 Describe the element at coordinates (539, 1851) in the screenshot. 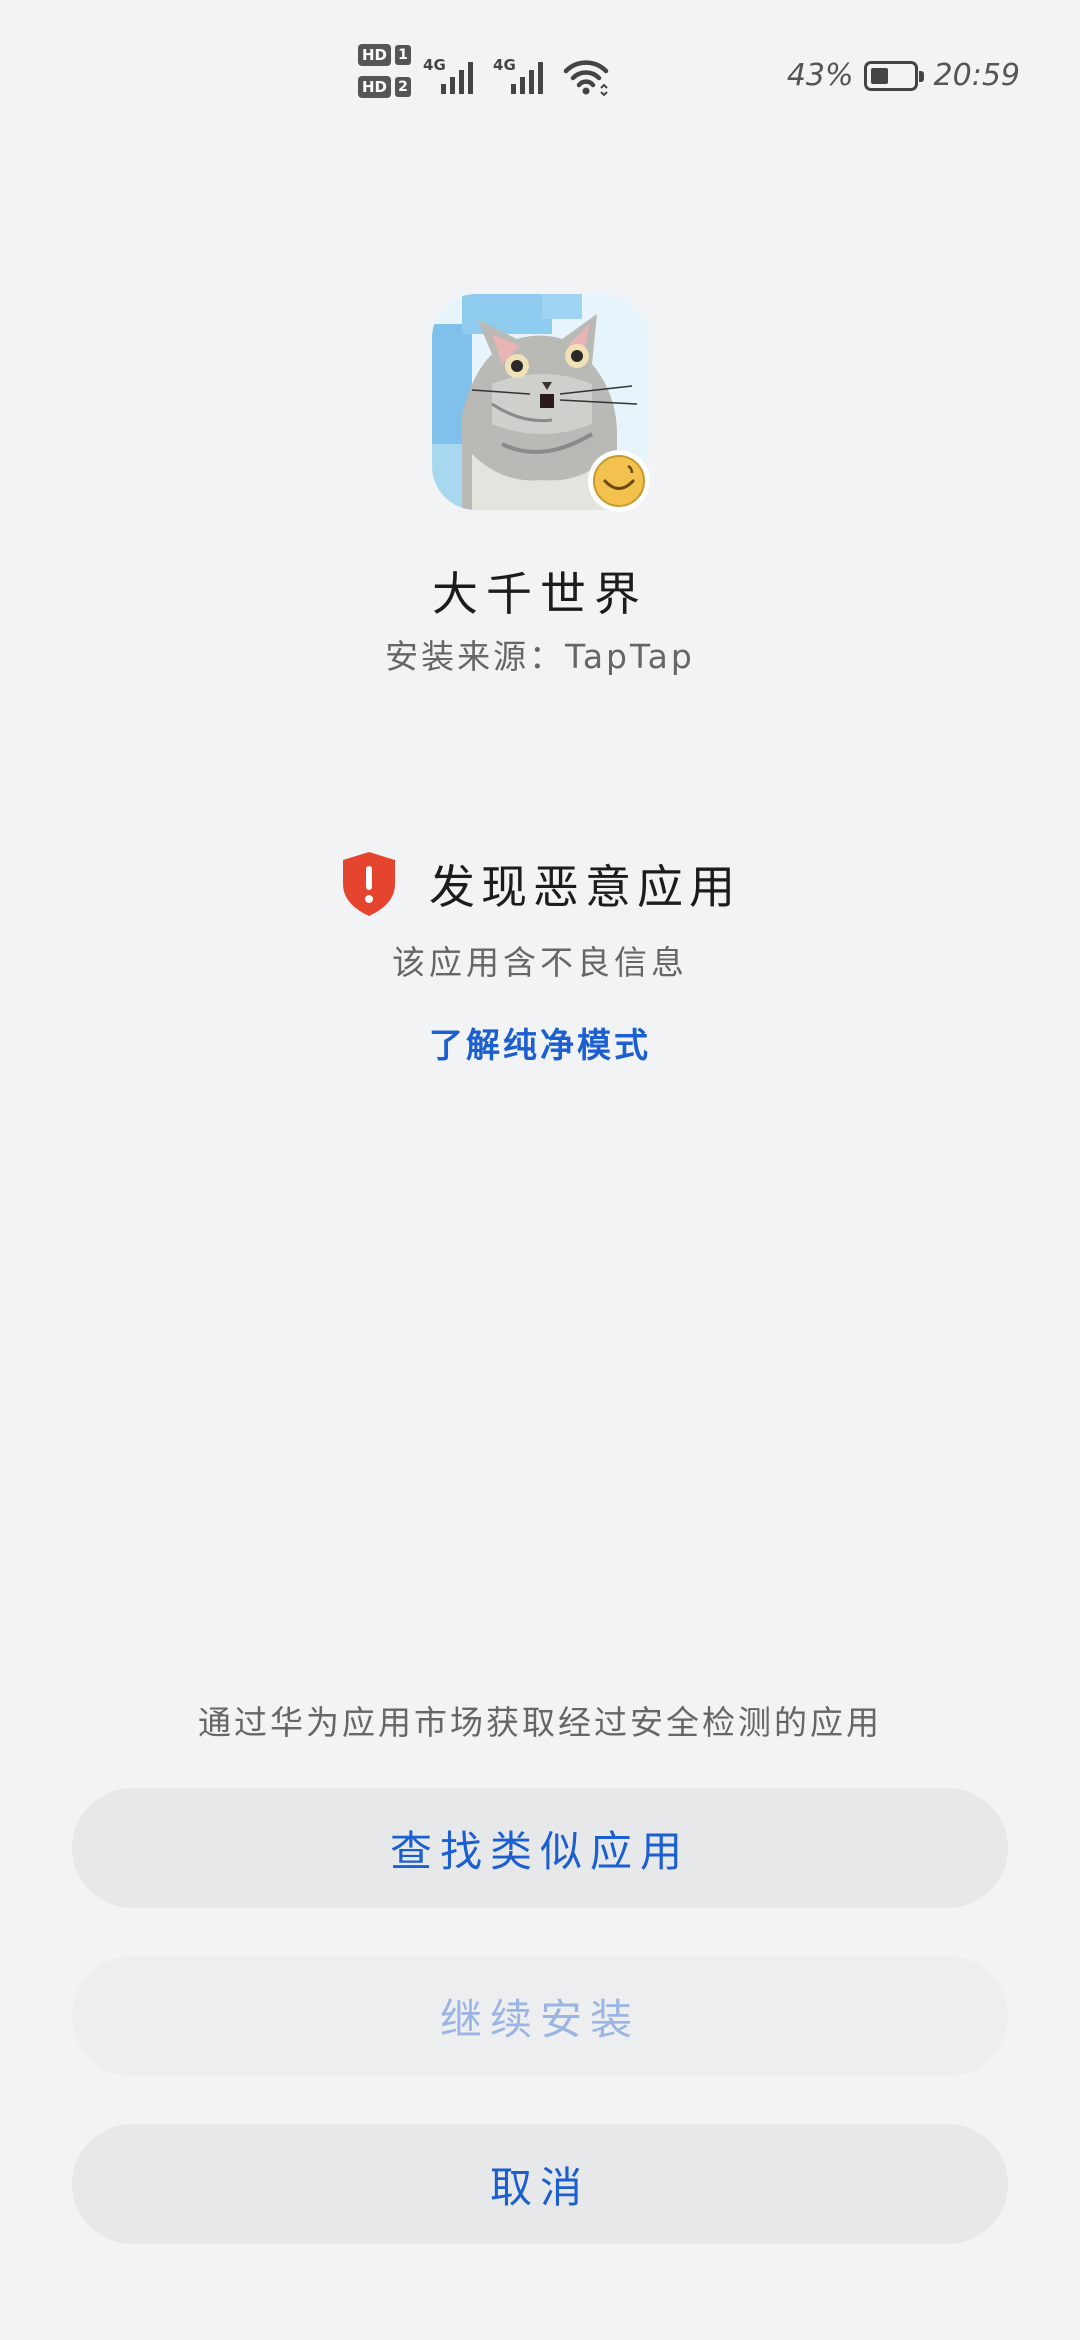

I see `find-similar-apps-label: 查找类似应用` at that location.